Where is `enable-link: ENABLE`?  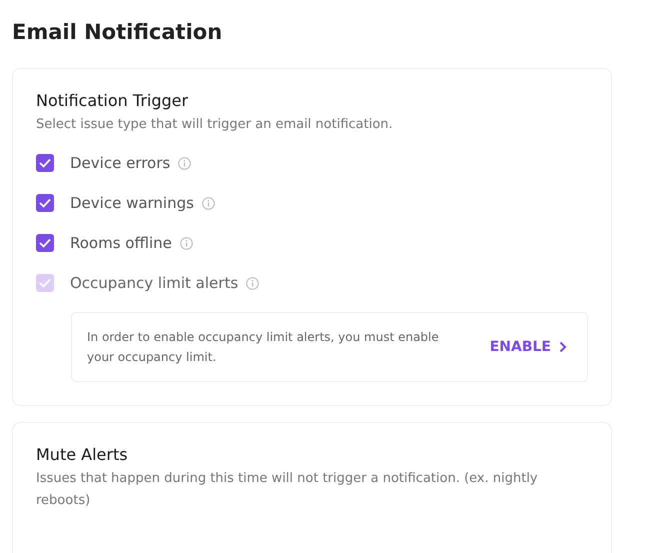
enable-link: ENABLE is located at coordinates (528, 347).